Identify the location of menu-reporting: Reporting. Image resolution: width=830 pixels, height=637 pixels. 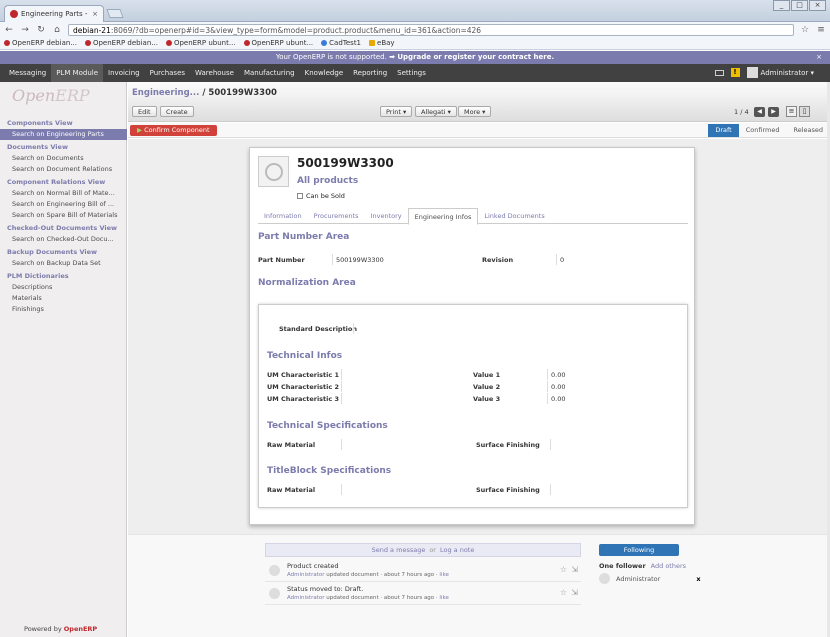
(370, 73).